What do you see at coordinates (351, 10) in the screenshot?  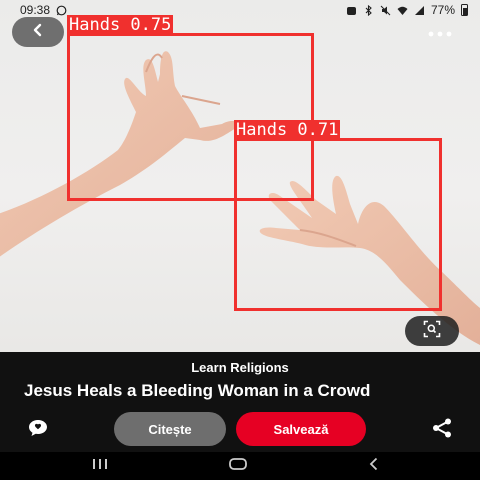 I see `notification-icon` at bounding box center [351, 10].